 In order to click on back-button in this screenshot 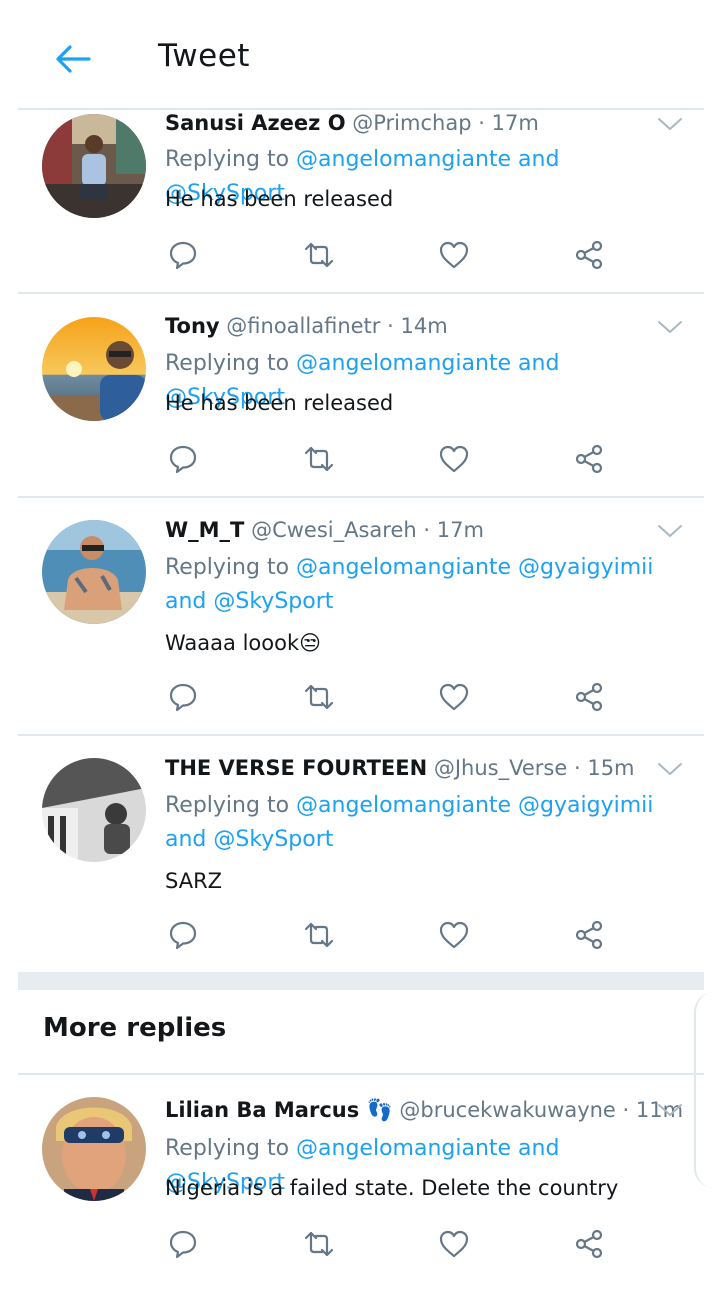, I will do `click(73, 59)`.